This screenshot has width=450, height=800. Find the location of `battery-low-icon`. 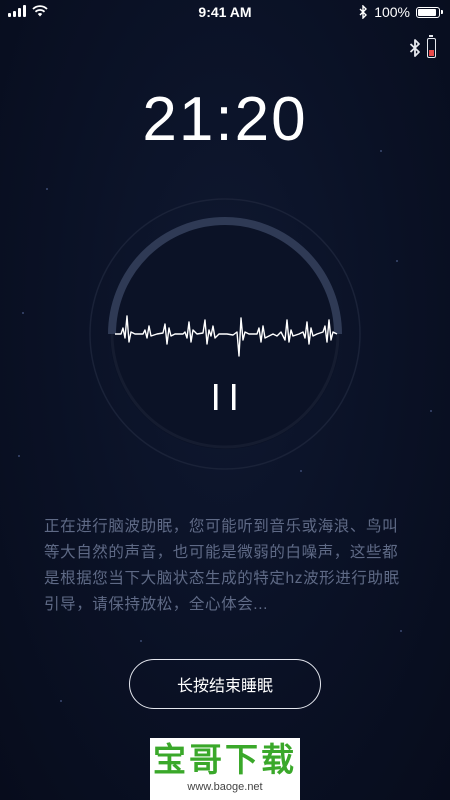

battery-low-icon is located at coordinates (431, 46).